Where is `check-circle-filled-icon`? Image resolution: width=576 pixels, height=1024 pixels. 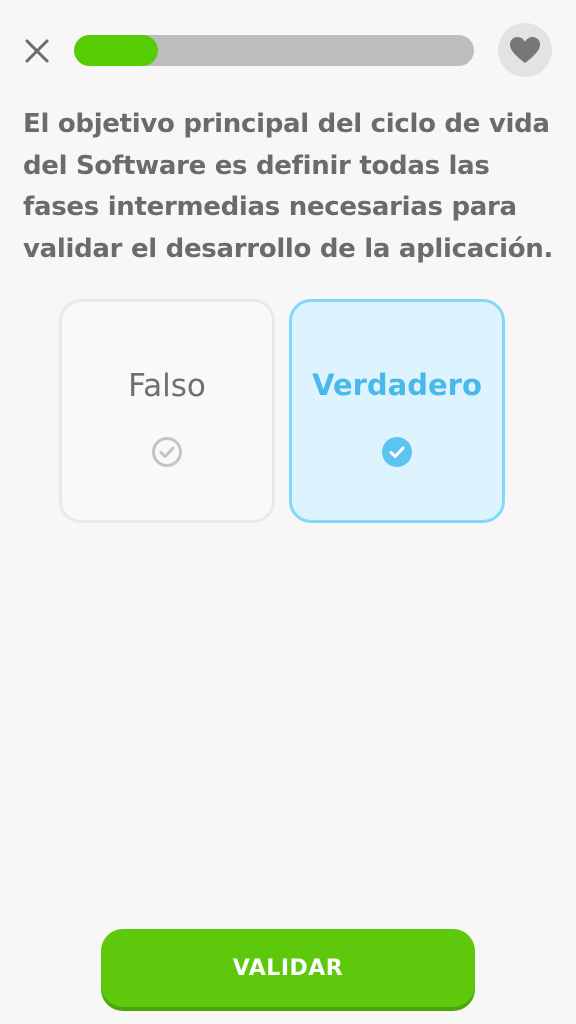 check-circle-filled-icon is located at coordinates (397, 452).